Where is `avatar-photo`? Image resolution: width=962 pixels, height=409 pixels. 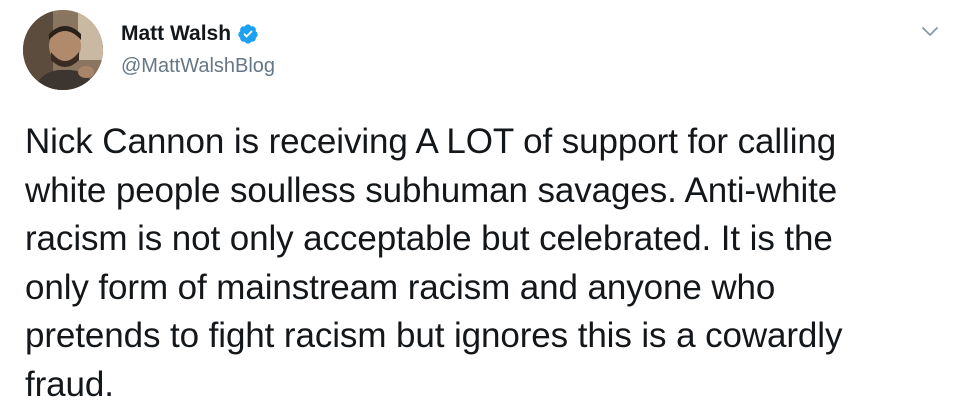 avatar-photo is located at coordinates (63, 50).